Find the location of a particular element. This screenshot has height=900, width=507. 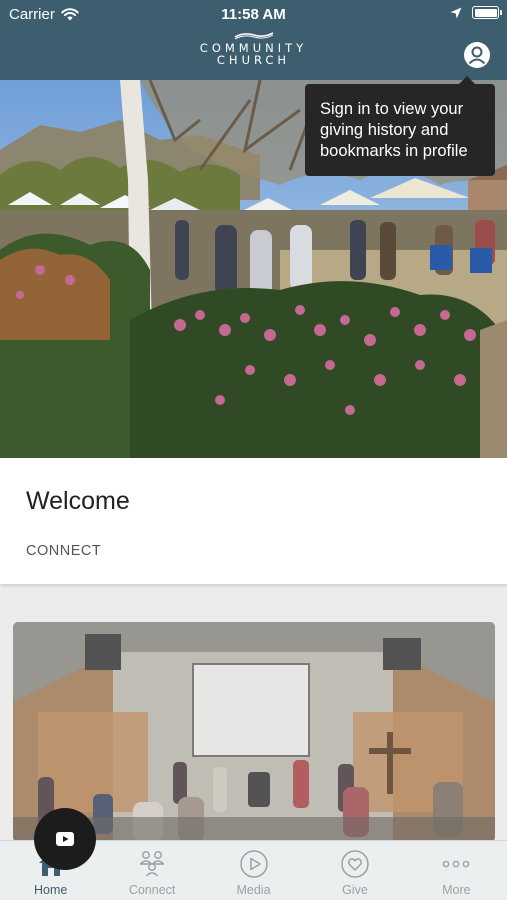

status-bar: Carrier 11:58 AM is located at coordinates (253, 14).